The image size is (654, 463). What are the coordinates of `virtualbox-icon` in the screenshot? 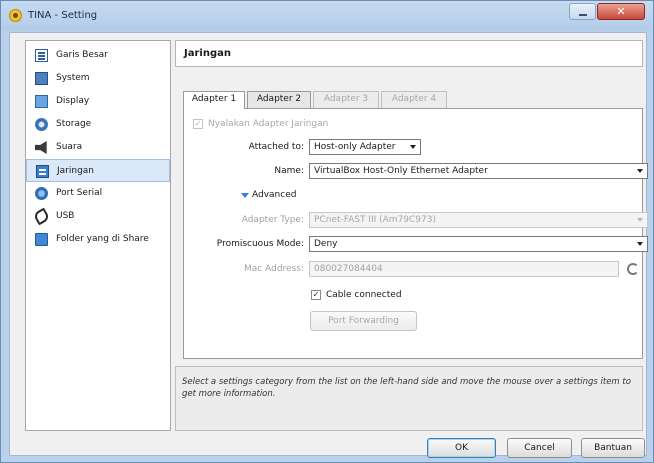 It's located at (15, 15).